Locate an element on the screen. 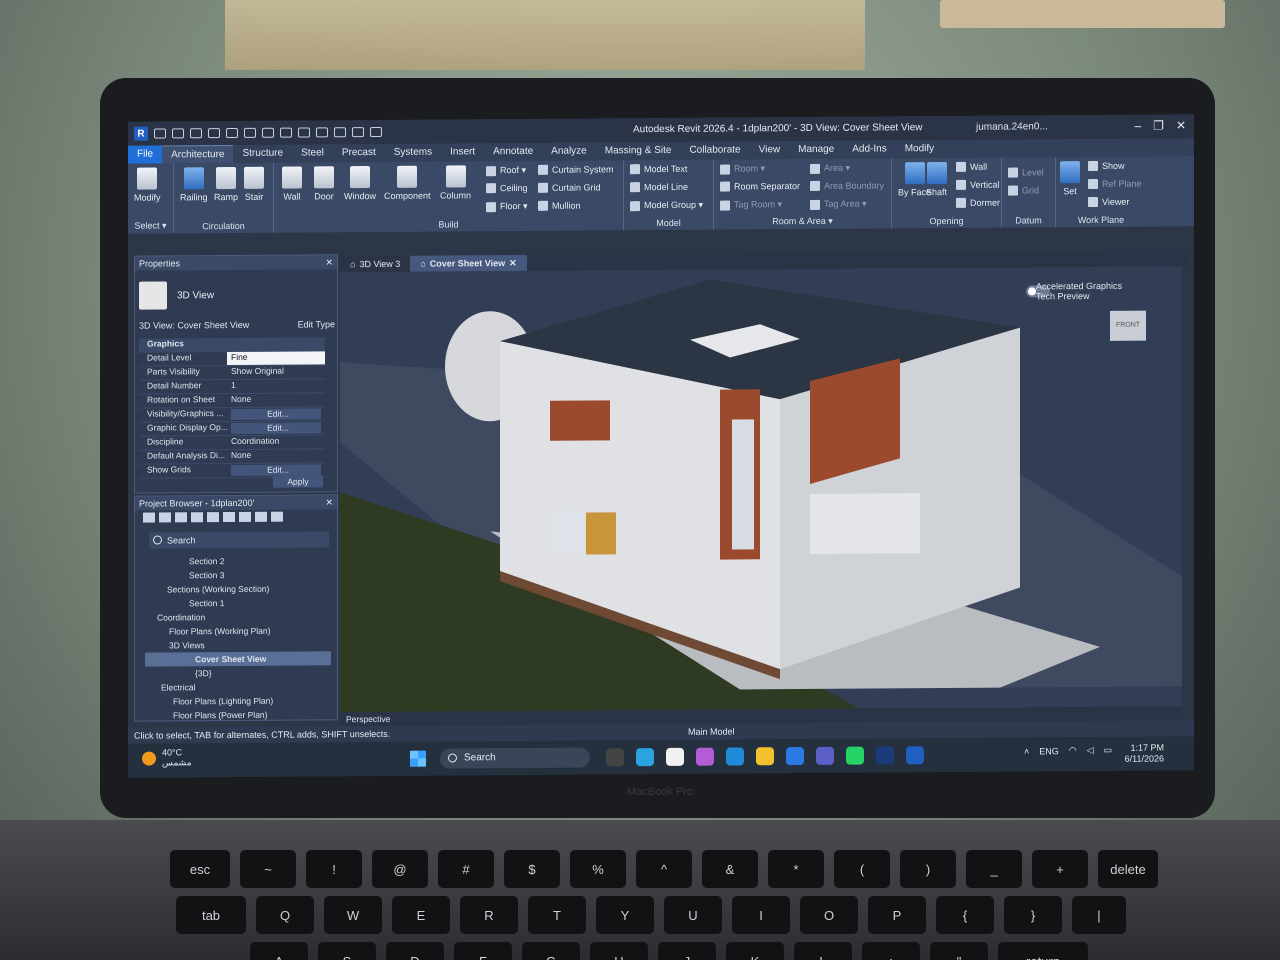 The image size is (1280, 960). key: H is located at coordinates (619, 951).